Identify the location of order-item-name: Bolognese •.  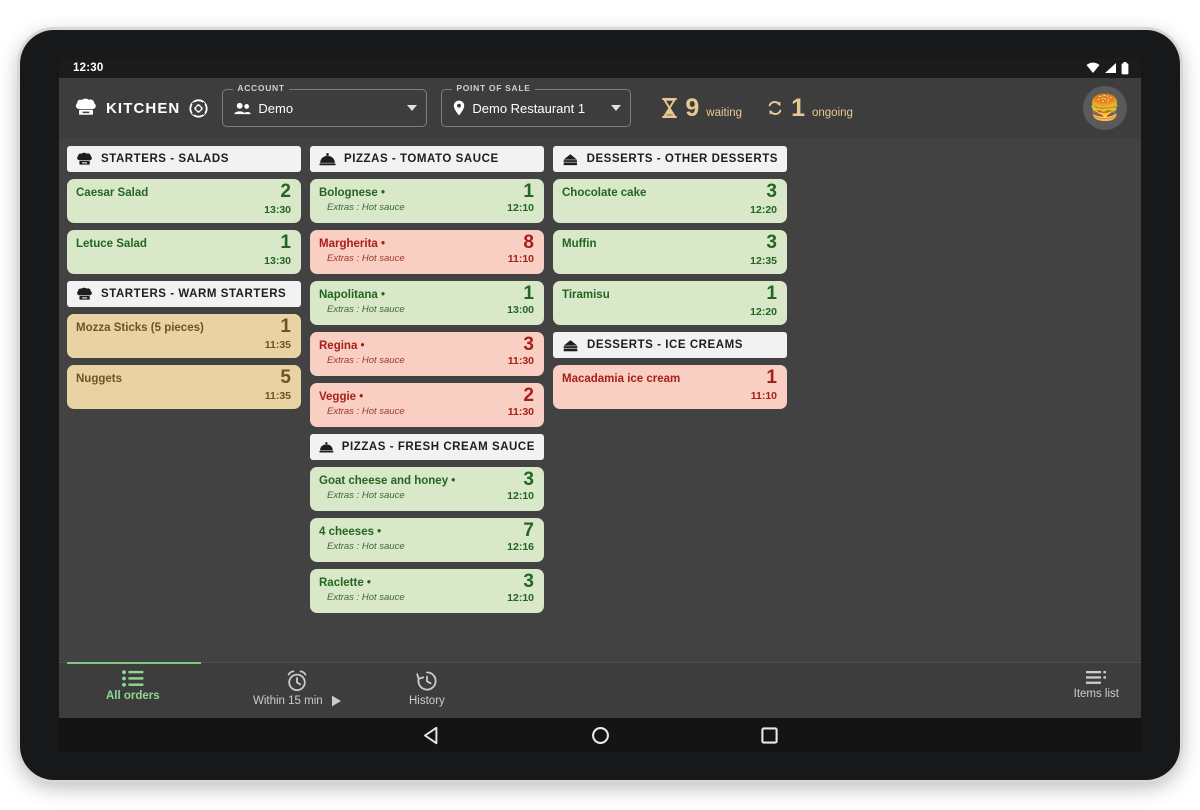
(352, 193).